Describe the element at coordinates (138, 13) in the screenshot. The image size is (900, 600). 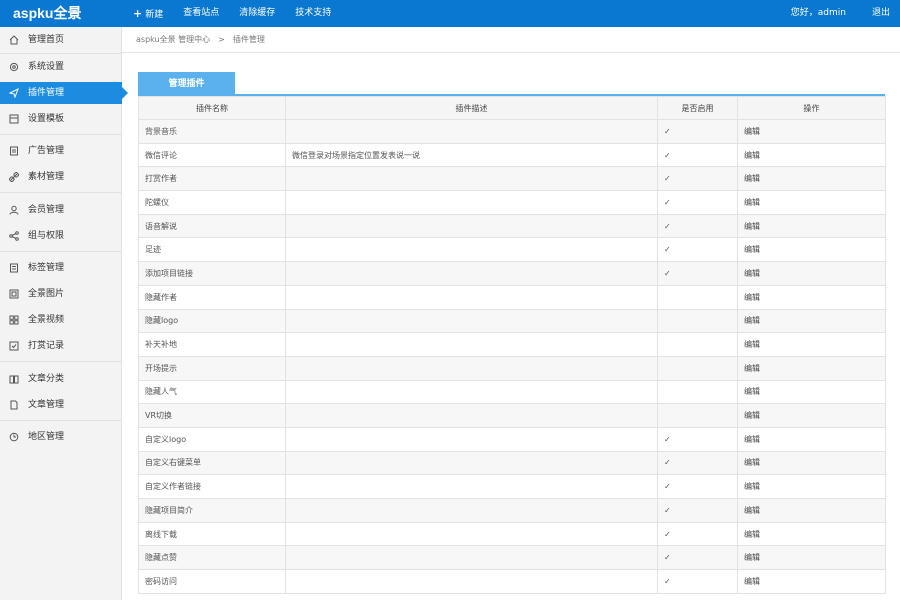
I see `plus-icon: +` at that location.